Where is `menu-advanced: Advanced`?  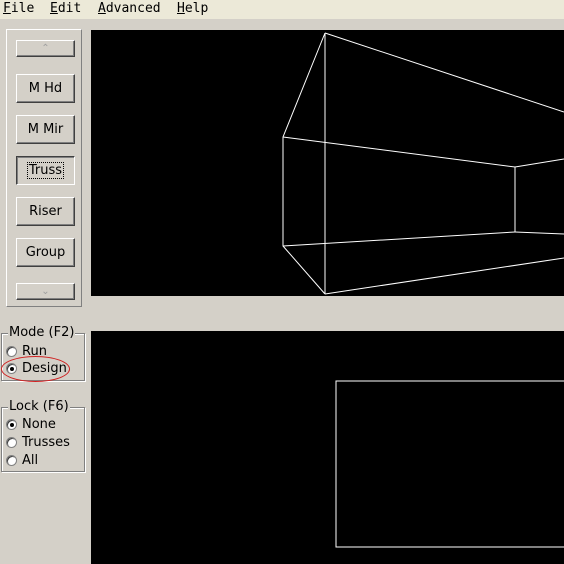
menu-advanced: Advanced is located at coordinates (129, 8).